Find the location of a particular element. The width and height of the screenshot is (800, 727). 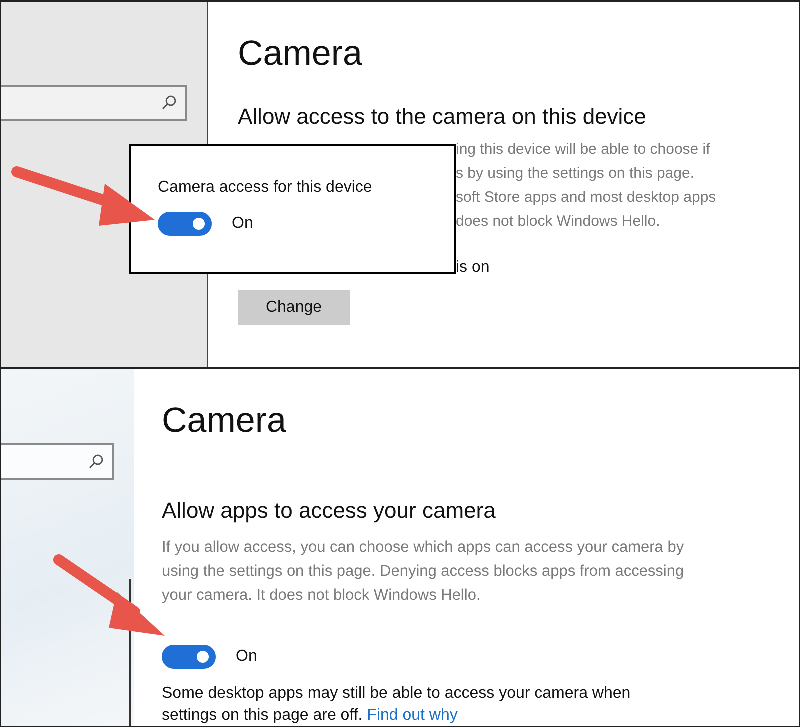

description-text: soft Store apps and most desktop apps is located at coordinates (587, 198).